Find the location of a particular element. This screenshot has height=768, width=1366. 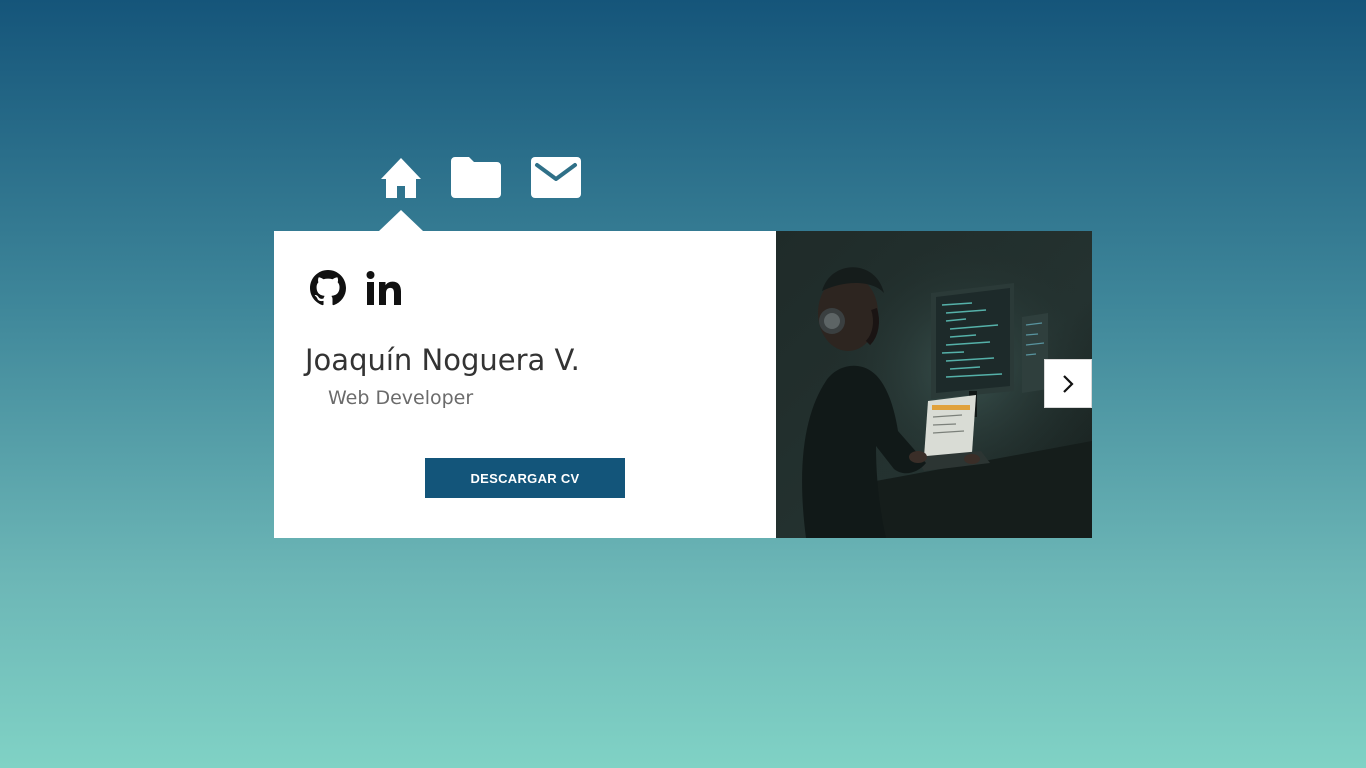

active-tab-indicator is located at coordinates (401, 220).